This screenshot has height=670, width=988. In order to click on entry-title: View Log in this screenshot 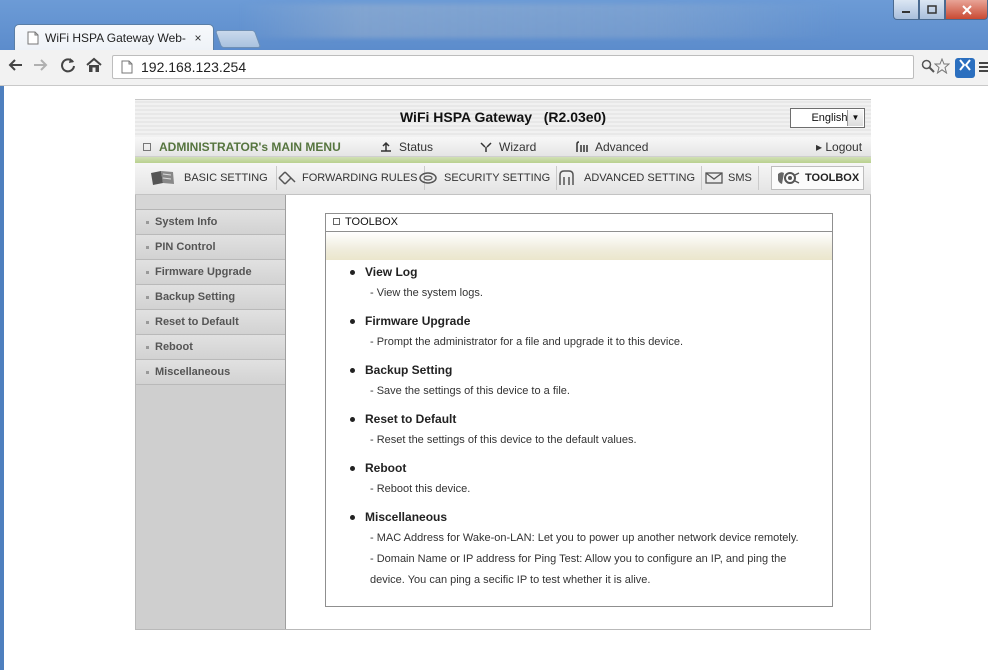, I will do `click(591, 272)`.